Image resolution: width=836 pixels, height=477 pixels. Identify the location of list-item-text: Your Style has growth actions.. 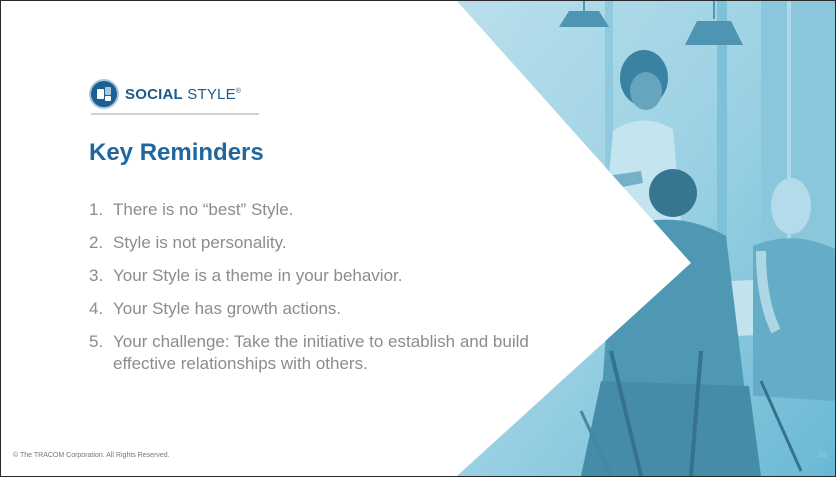
(227, 308).